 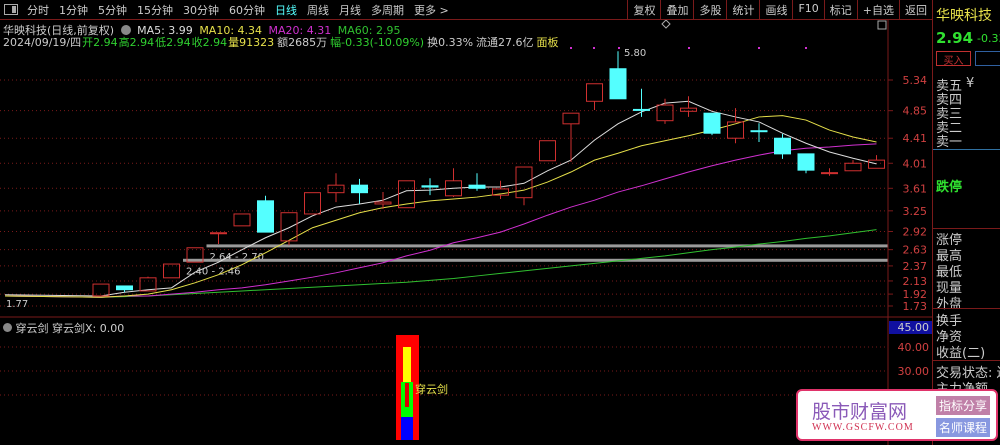 What do you see at coordinates (11, 9) in the screenshot?
I see `layout-toggle-icon` at bounding box center [11, 9].